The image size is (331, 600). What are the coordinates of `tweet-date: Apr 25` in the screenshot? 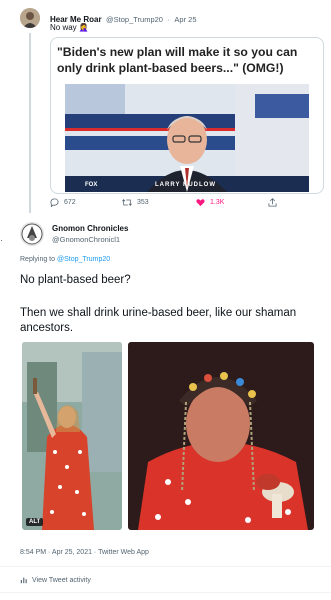 It's located at (185, 19).